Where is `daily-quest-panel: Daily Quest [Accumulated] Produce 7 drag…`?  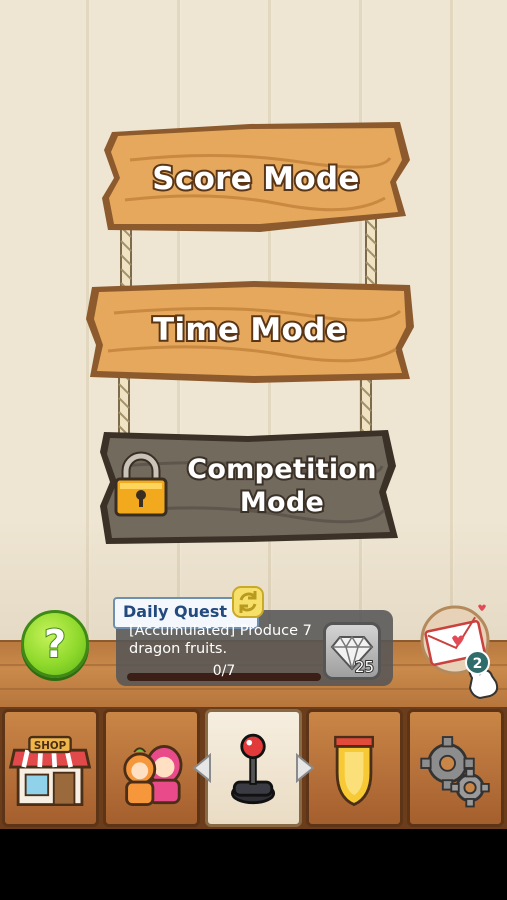 daily-quest-panel: Daily Quest [Accumulated] Produce 7 drag… is located at coordinates (253, 636).